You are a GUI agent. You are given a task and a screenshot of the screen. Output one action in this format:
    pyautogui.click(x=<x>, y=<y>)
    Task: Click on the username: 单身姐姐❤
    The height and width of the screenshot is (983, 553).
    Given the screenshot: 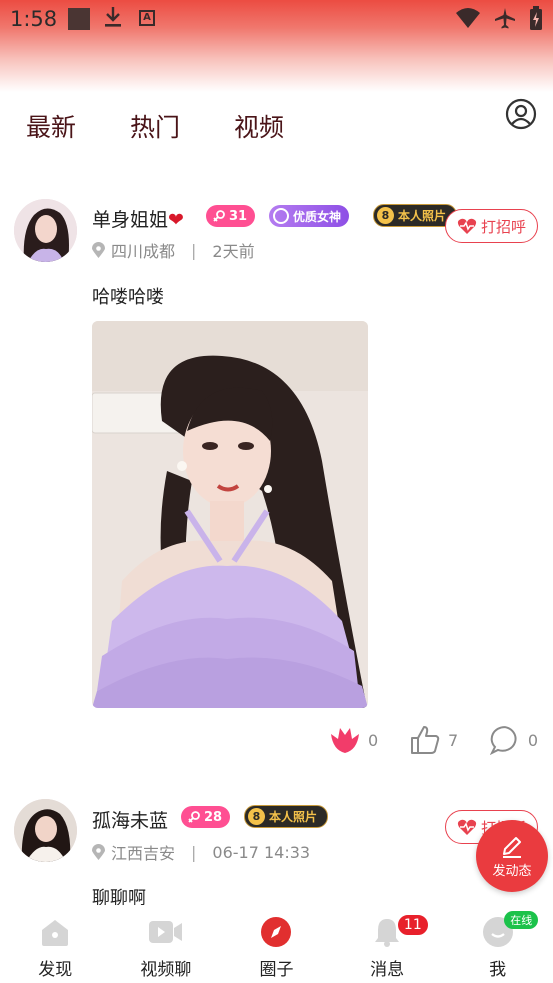 What is the action you would take?
    pyautogui.click(x=138, y=218)
    